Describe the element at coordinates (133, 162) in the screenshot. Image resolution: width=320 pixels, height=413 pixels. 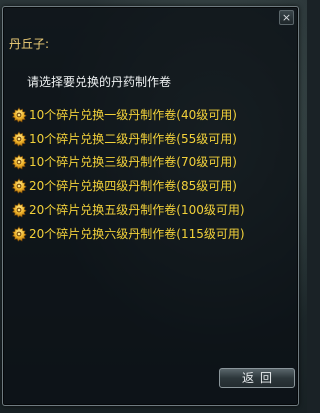
I see `option-label: 10个碎片兑换三级丹制作卷(70级可用)` at that location.